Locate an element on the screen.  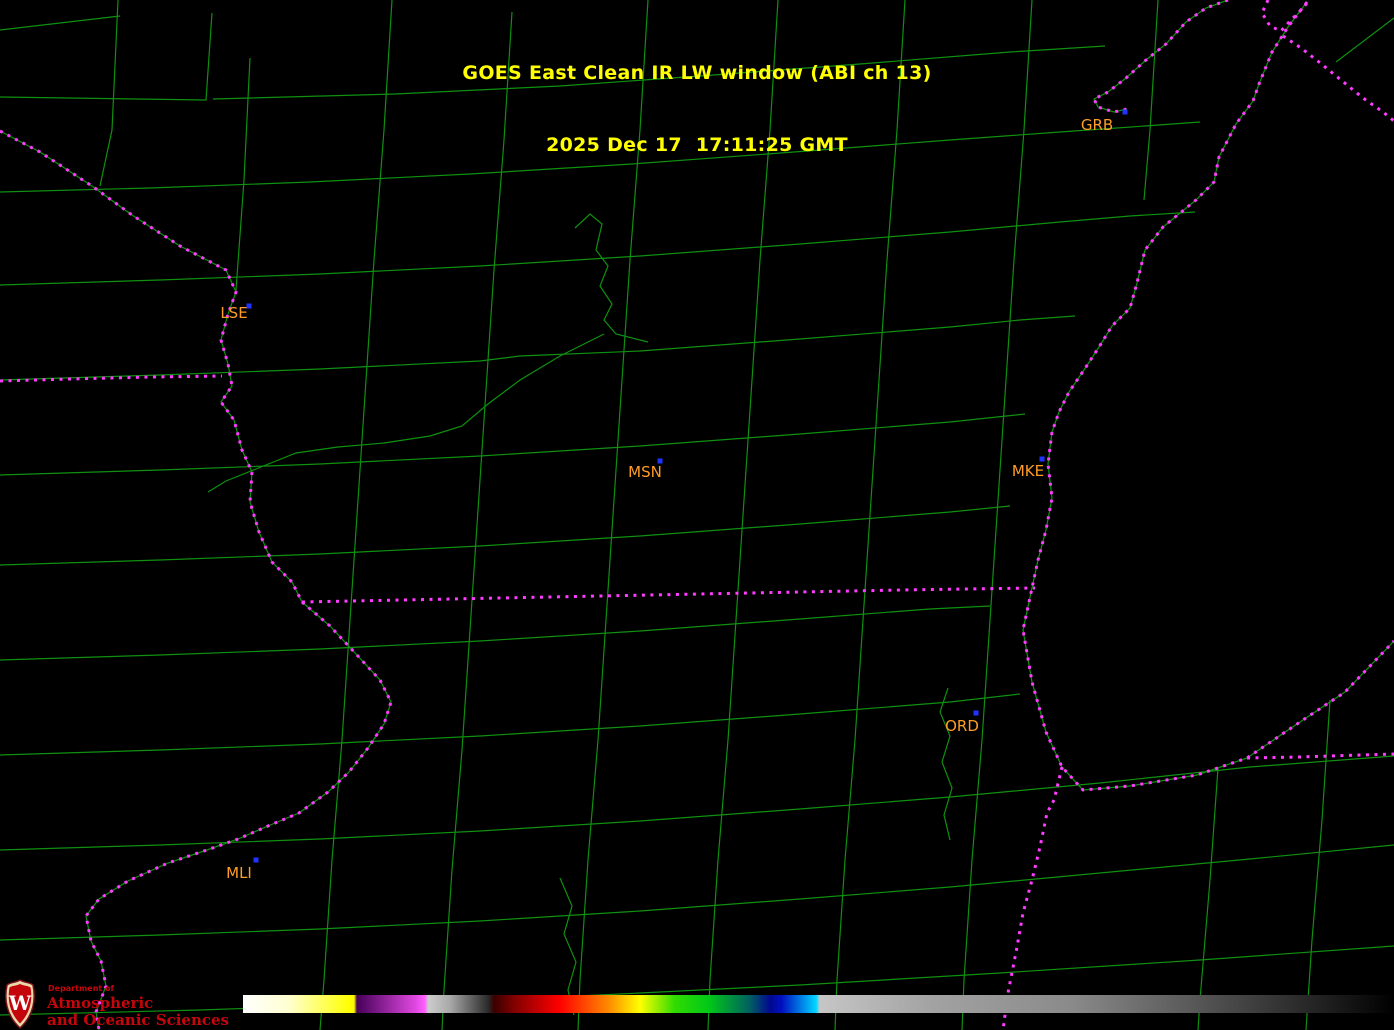
uw-crest-logo: W is located at coordinates (20, 1004).